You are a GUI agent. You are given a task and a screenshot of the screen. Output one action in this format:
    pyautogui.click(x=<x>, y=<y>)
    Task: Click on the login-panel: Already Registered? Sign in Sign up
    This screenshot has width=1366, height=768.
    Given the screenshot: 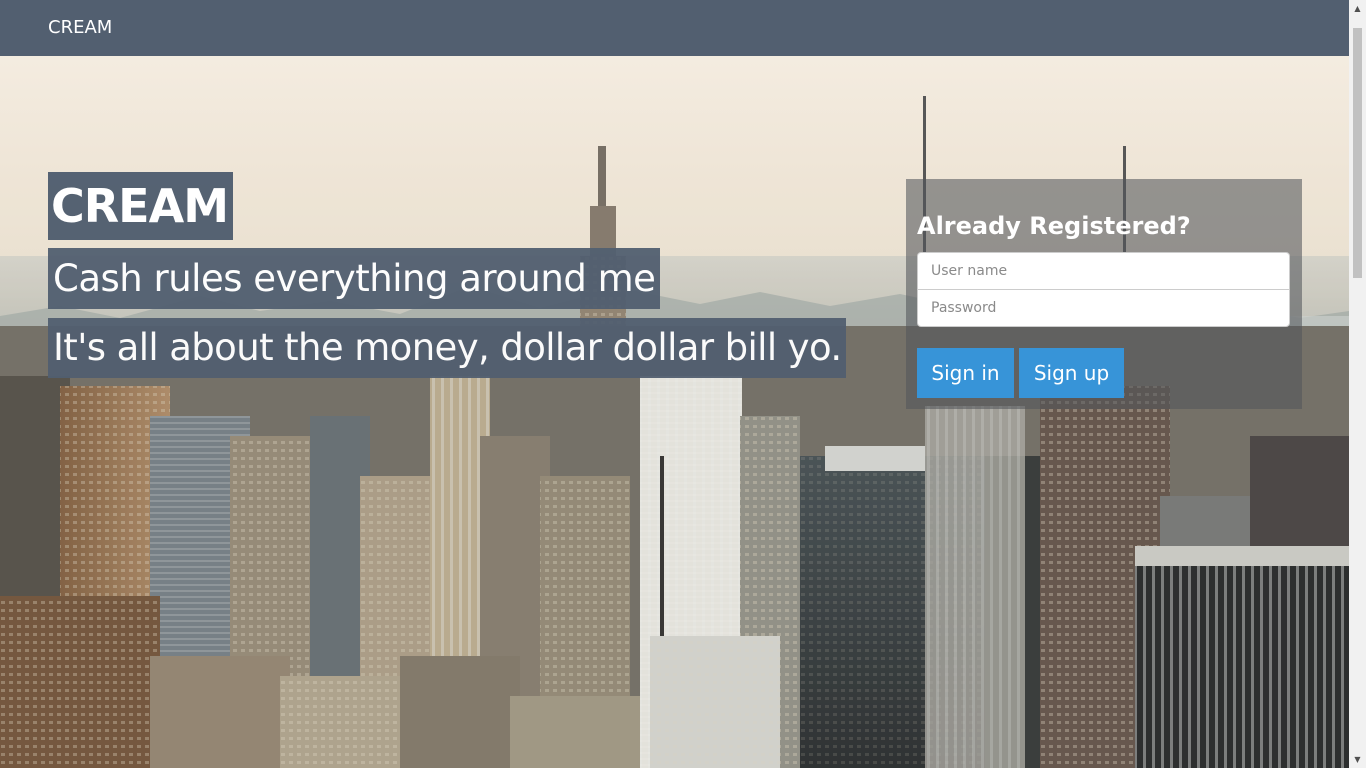 What is the action you would take?
    pyautogui.click(x=1104, y=294)
    